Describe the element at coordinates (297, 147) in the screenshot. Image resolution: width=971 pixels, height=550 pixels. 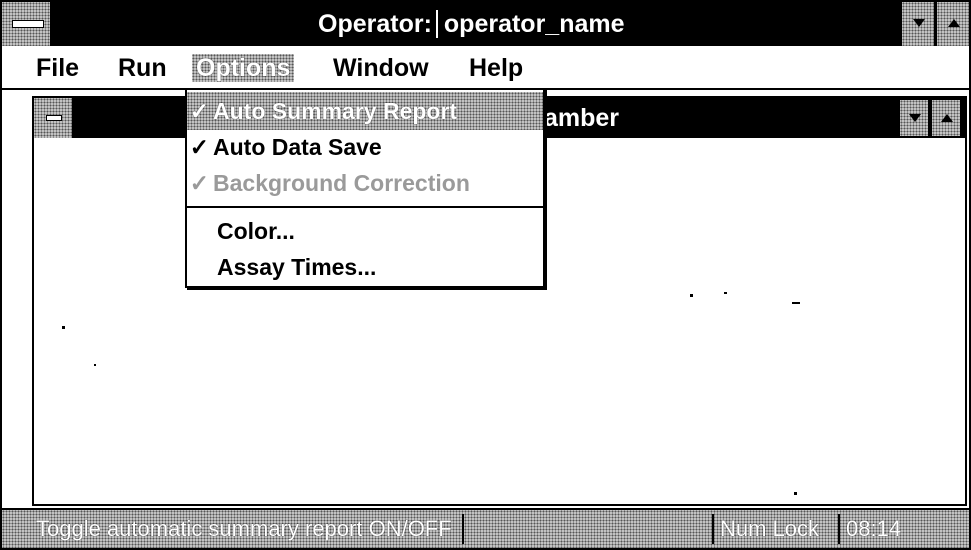
I see `menu-item-label: Auto Data Save` at that location.